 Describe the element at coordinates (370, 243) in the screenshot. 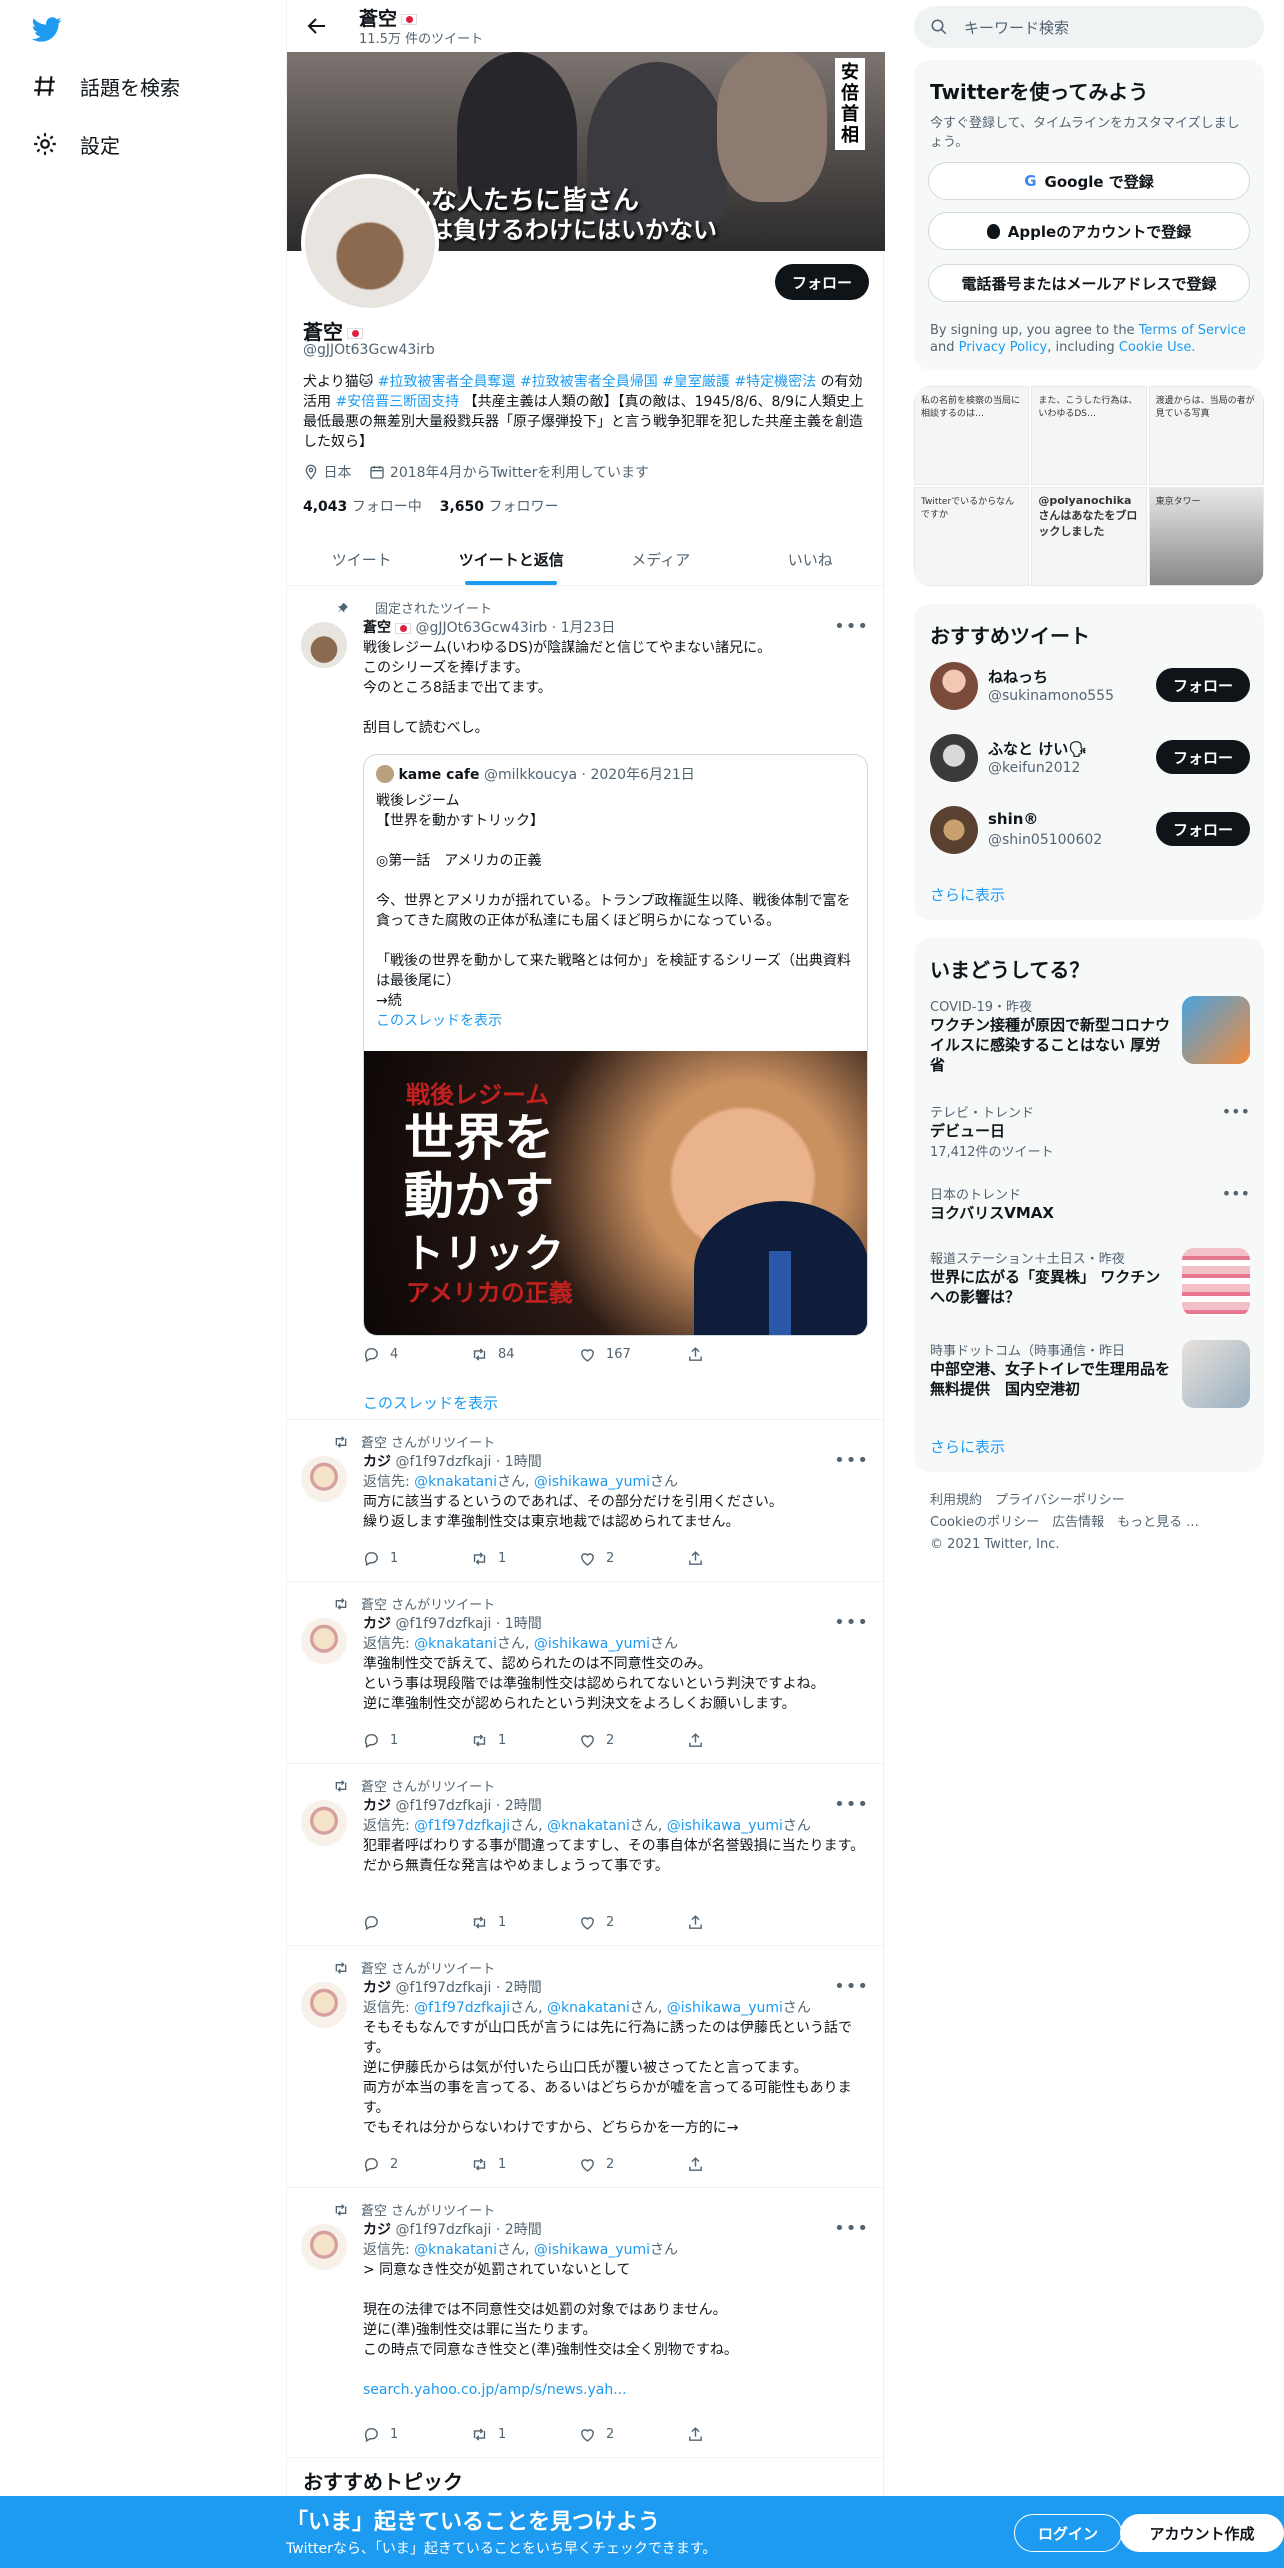

I see `profile-avatar` at that location.